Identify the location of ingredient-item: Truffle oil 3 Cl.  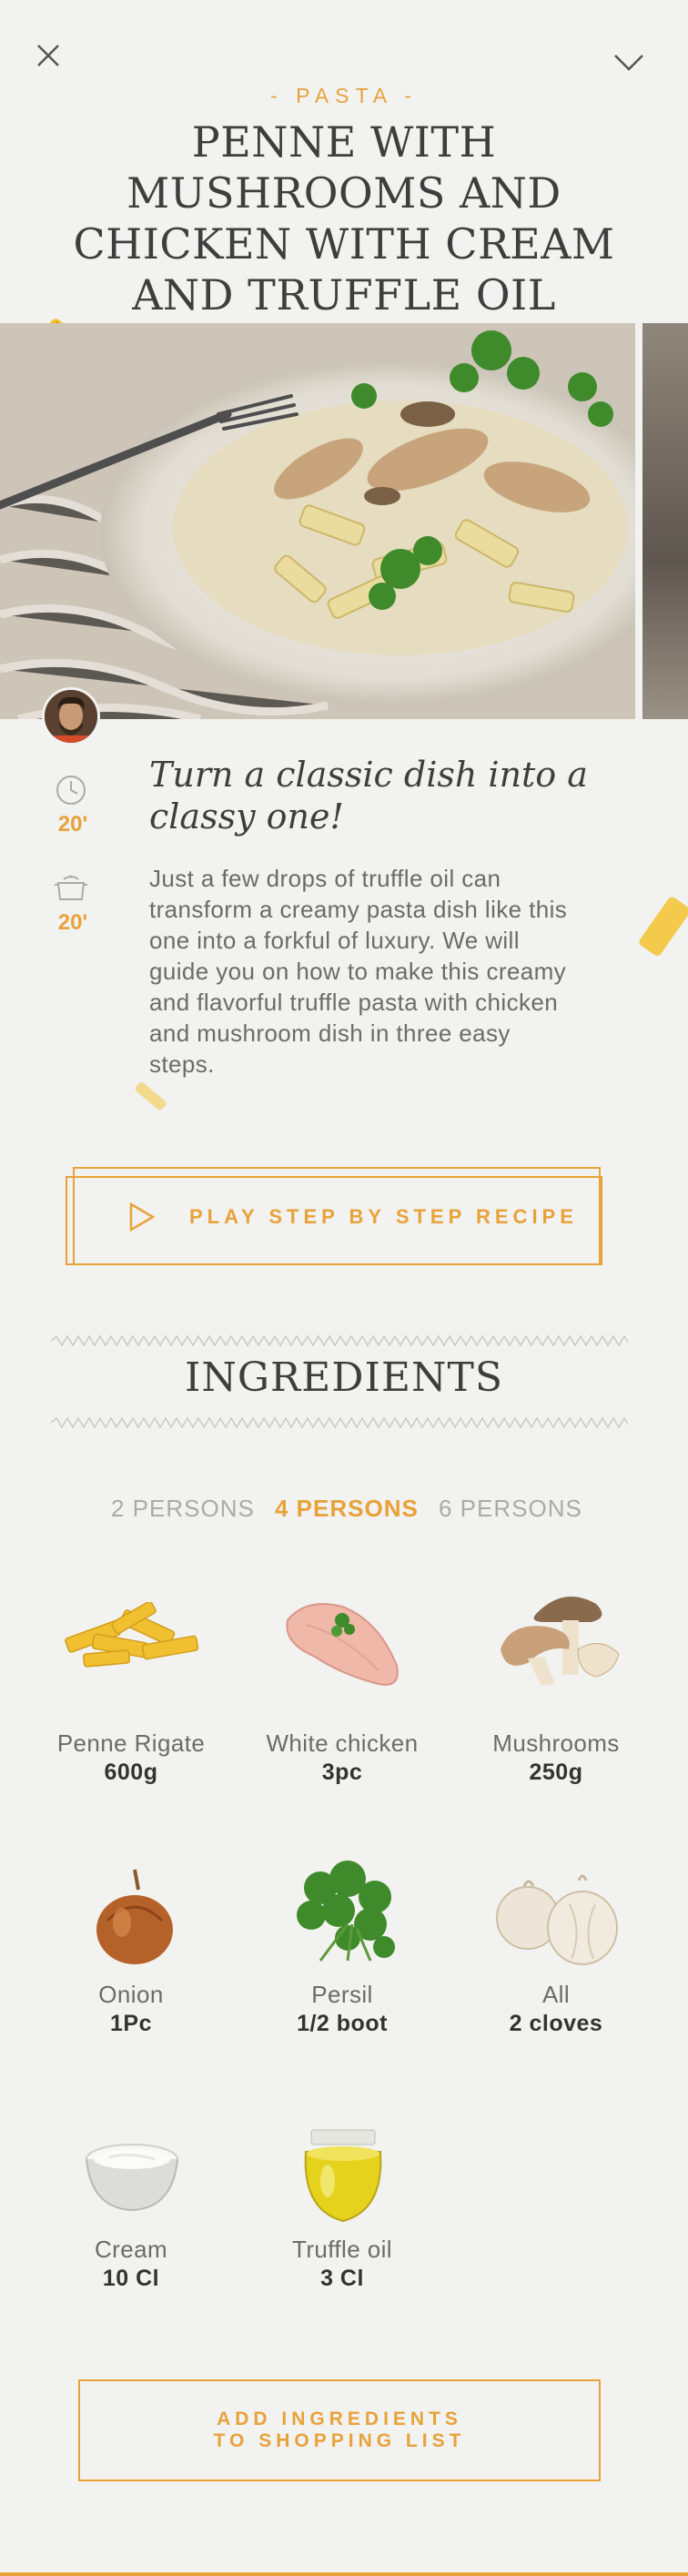
(342, 2264).